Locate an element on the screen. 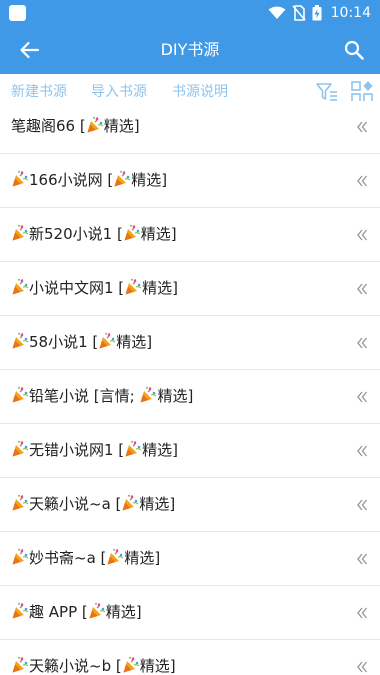  battery-charging-icon is located at coordinates (317, 13).